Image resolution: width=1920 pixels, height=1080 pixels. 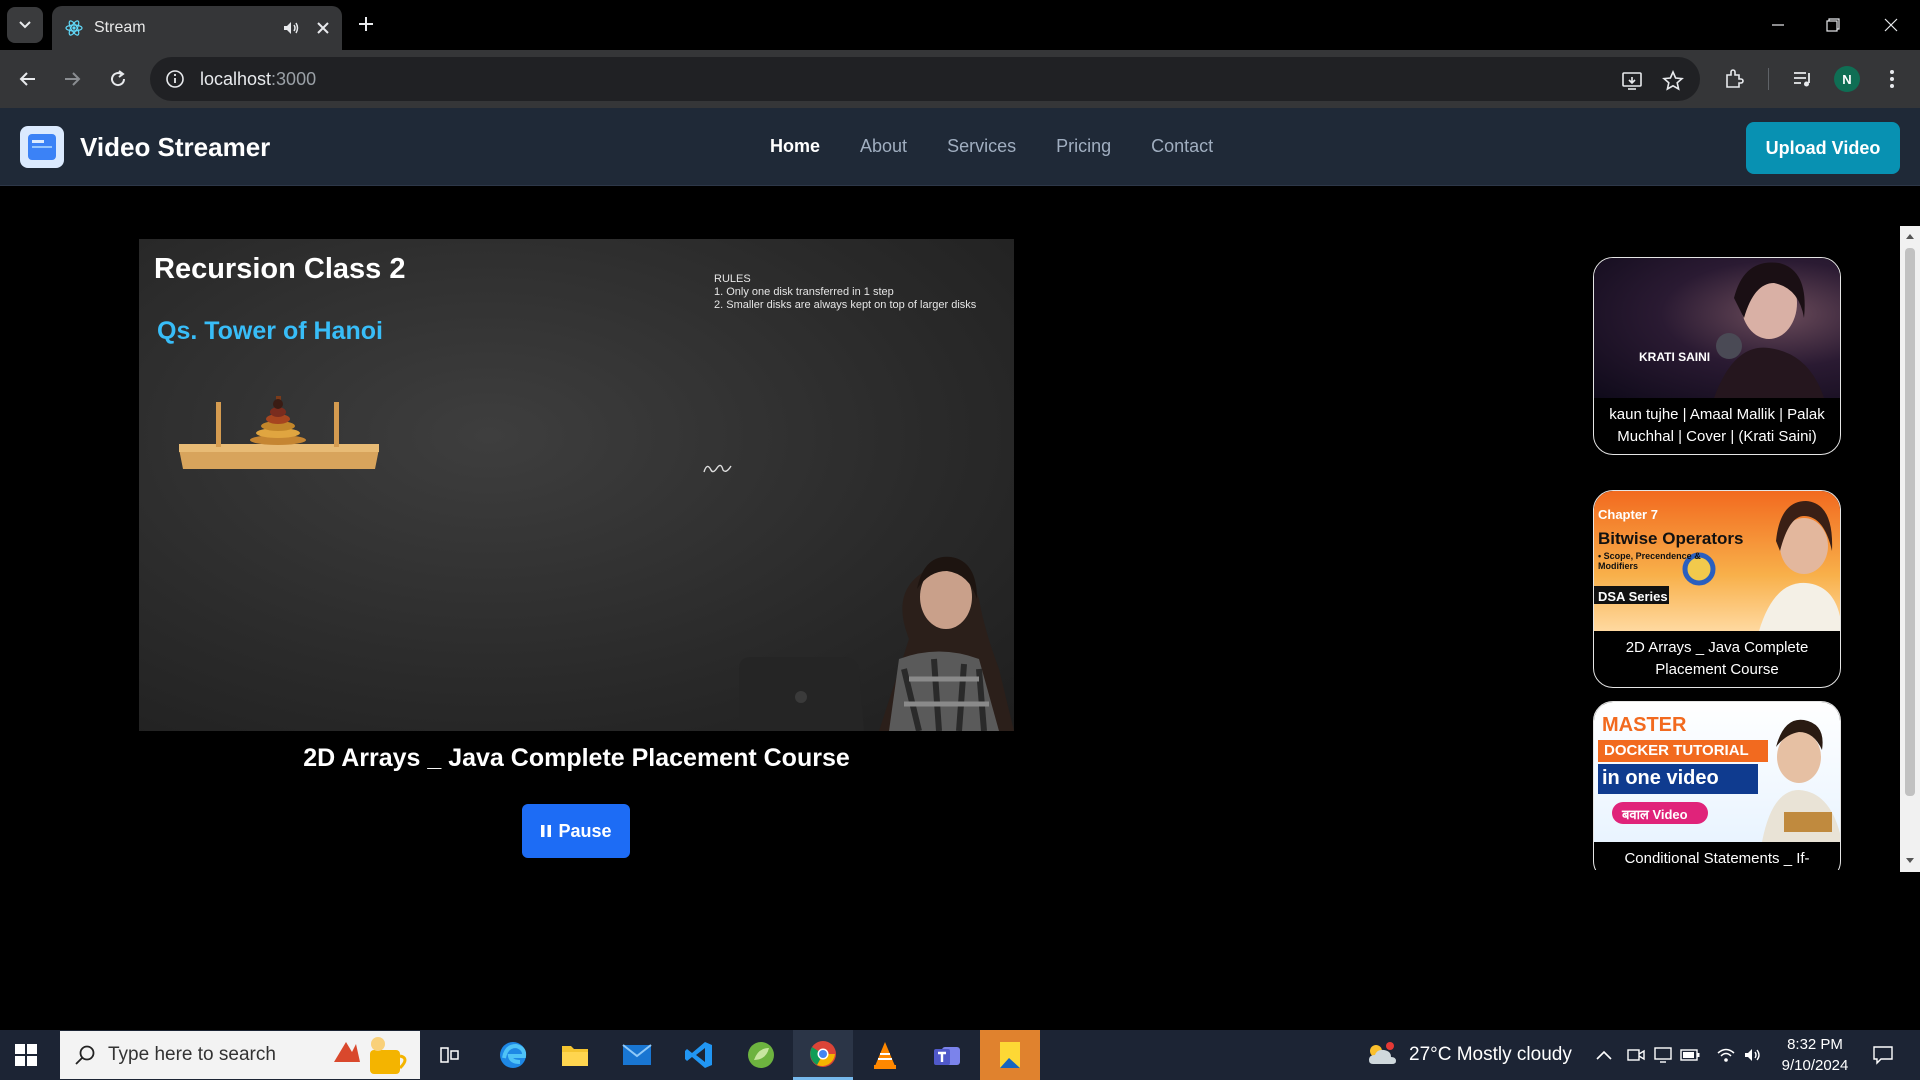 I want to click on pinned-app-icon, so click(x=1010, y=1055).